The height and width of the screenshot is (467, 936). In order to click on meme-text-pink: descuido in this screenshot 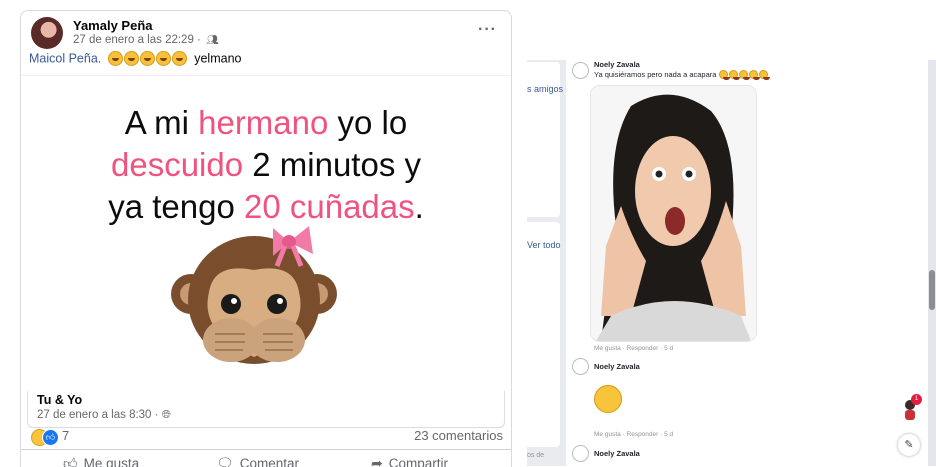, I will do `click(177, 164)`.